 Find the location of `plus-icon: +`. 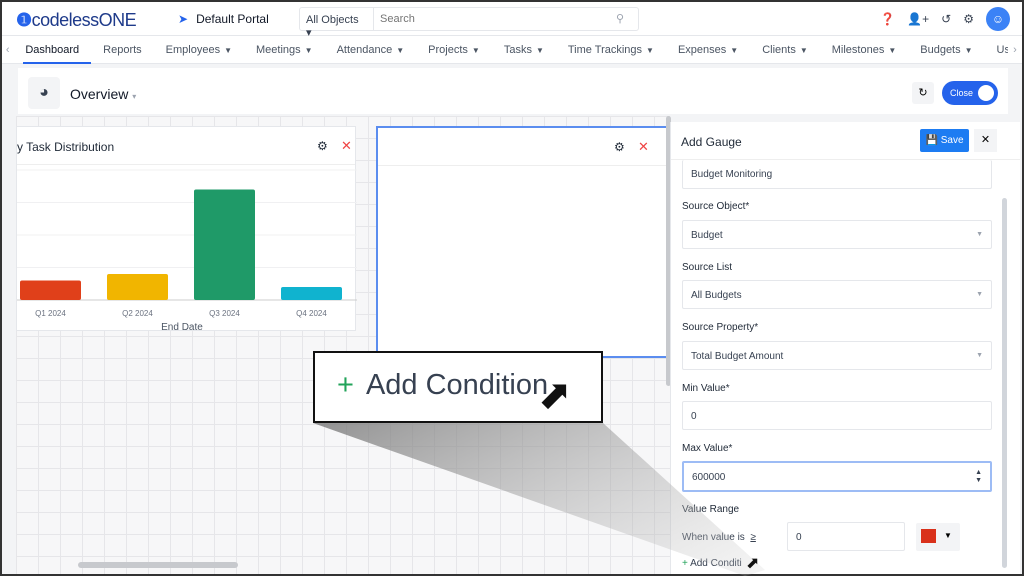

plus-icon: + is located at coordinates (345, 385).